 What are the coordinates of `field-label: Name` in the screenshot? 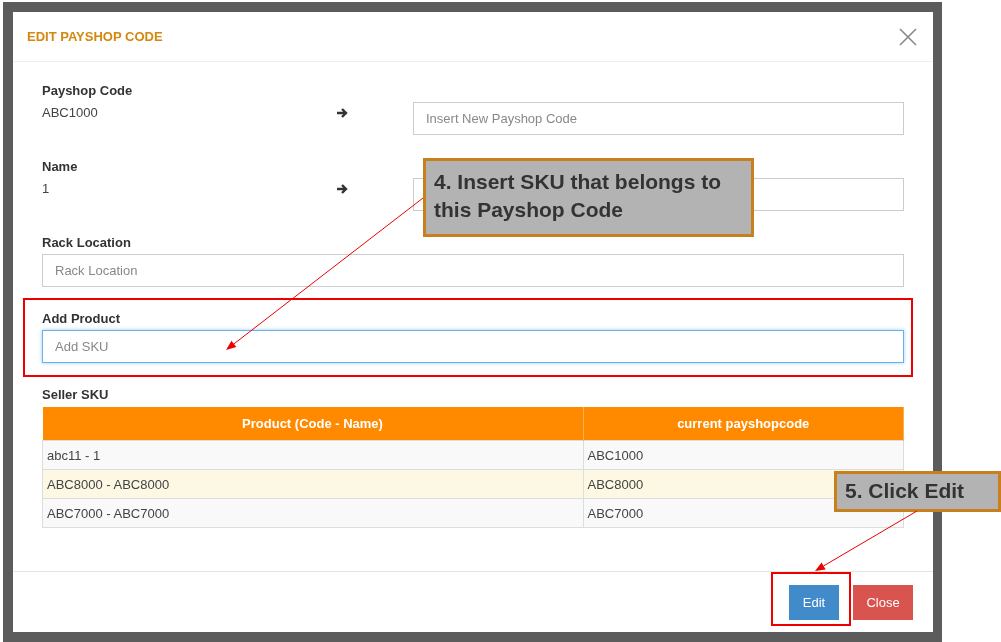 It's located at (60, 167).